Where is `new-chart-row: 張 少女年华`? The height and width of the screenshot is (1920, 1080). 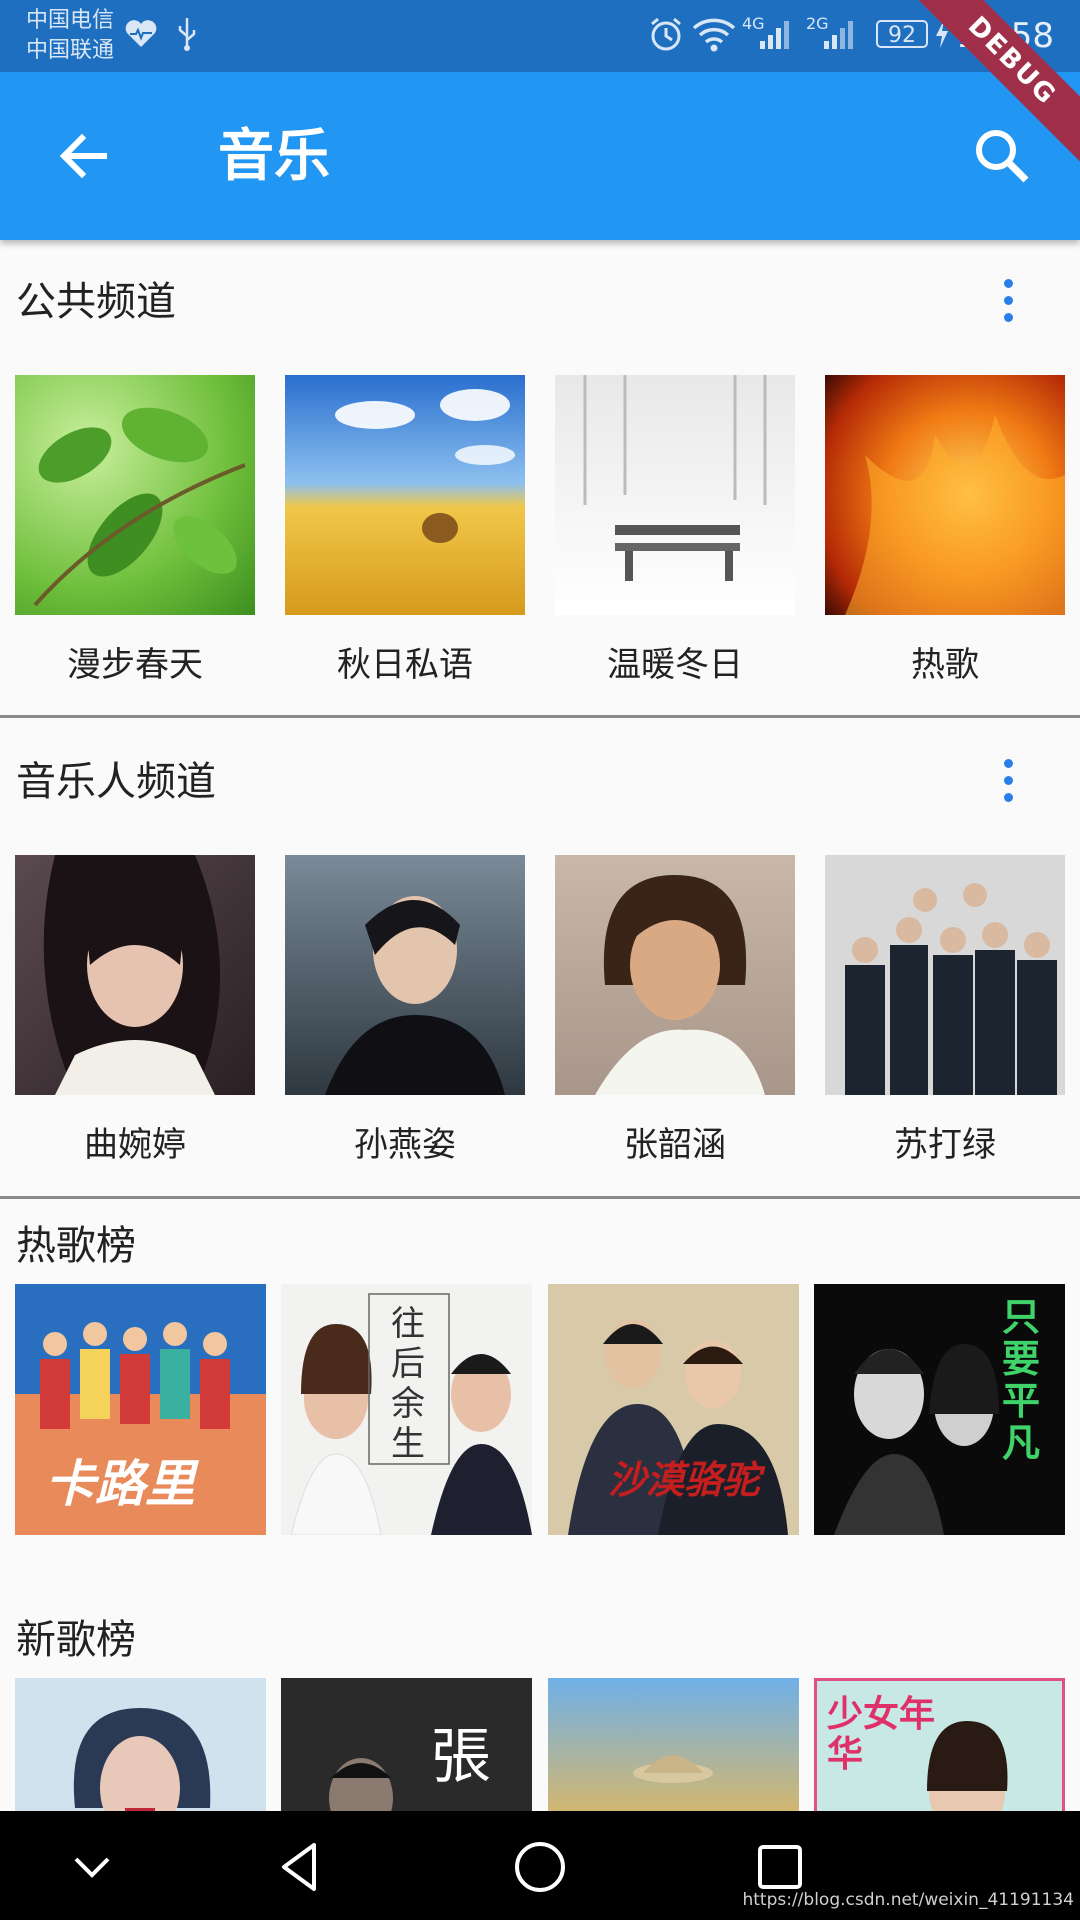
new-chart-row: 張 少女年华 is located at coordinates (540, 1744).